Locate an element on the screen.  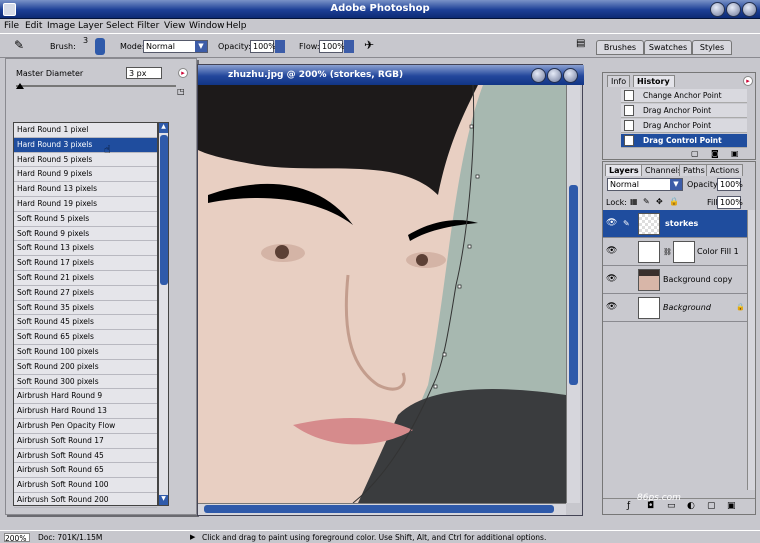
brush-list-item: Soft Round 45 pixels is located at coordinates (85, 323).